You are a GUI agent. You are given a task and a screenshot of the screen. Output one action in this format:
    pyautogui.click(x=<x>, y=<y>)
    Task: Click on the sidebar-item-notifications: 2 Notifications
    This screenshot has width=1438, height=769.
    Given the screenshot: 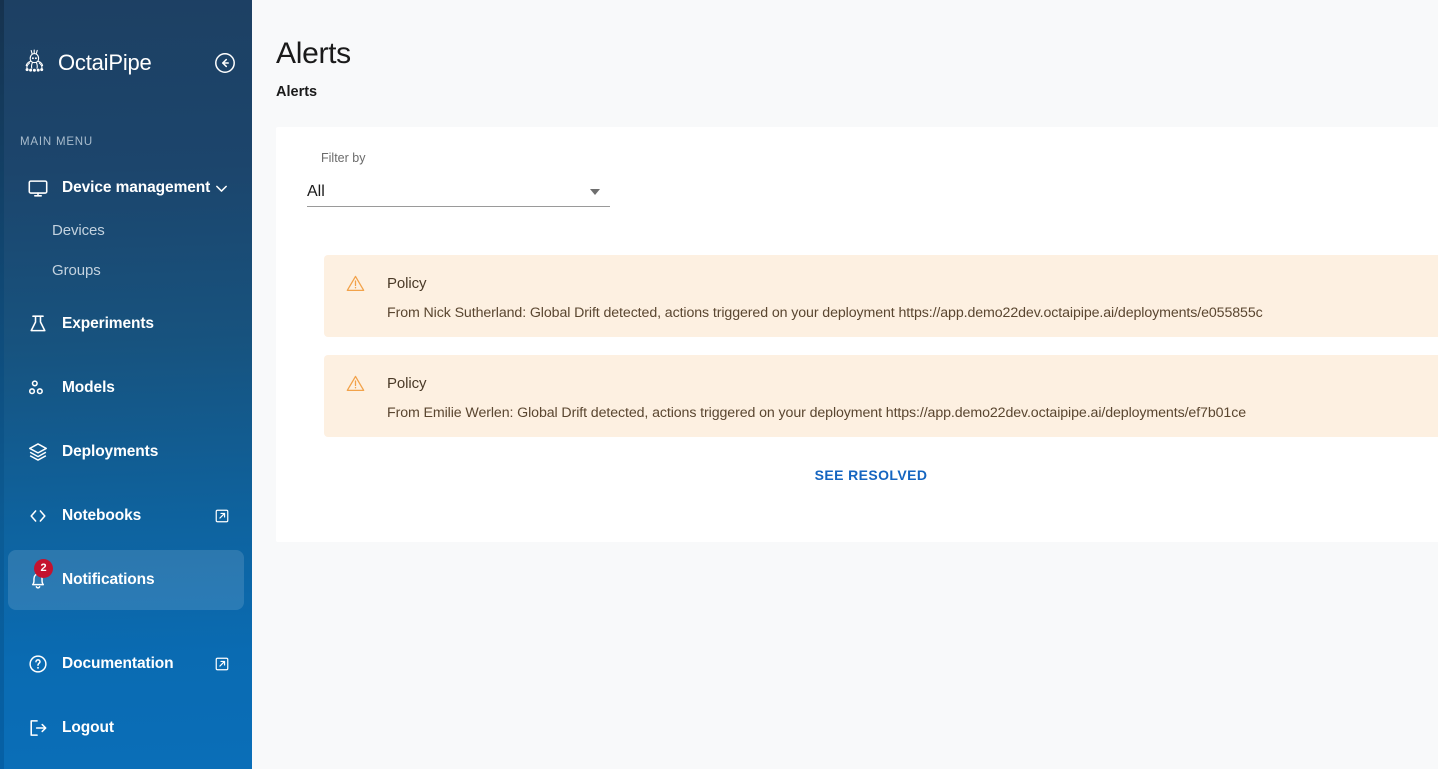 What is the action you would take?
    pyautogui.click(x=126, y=580)
    